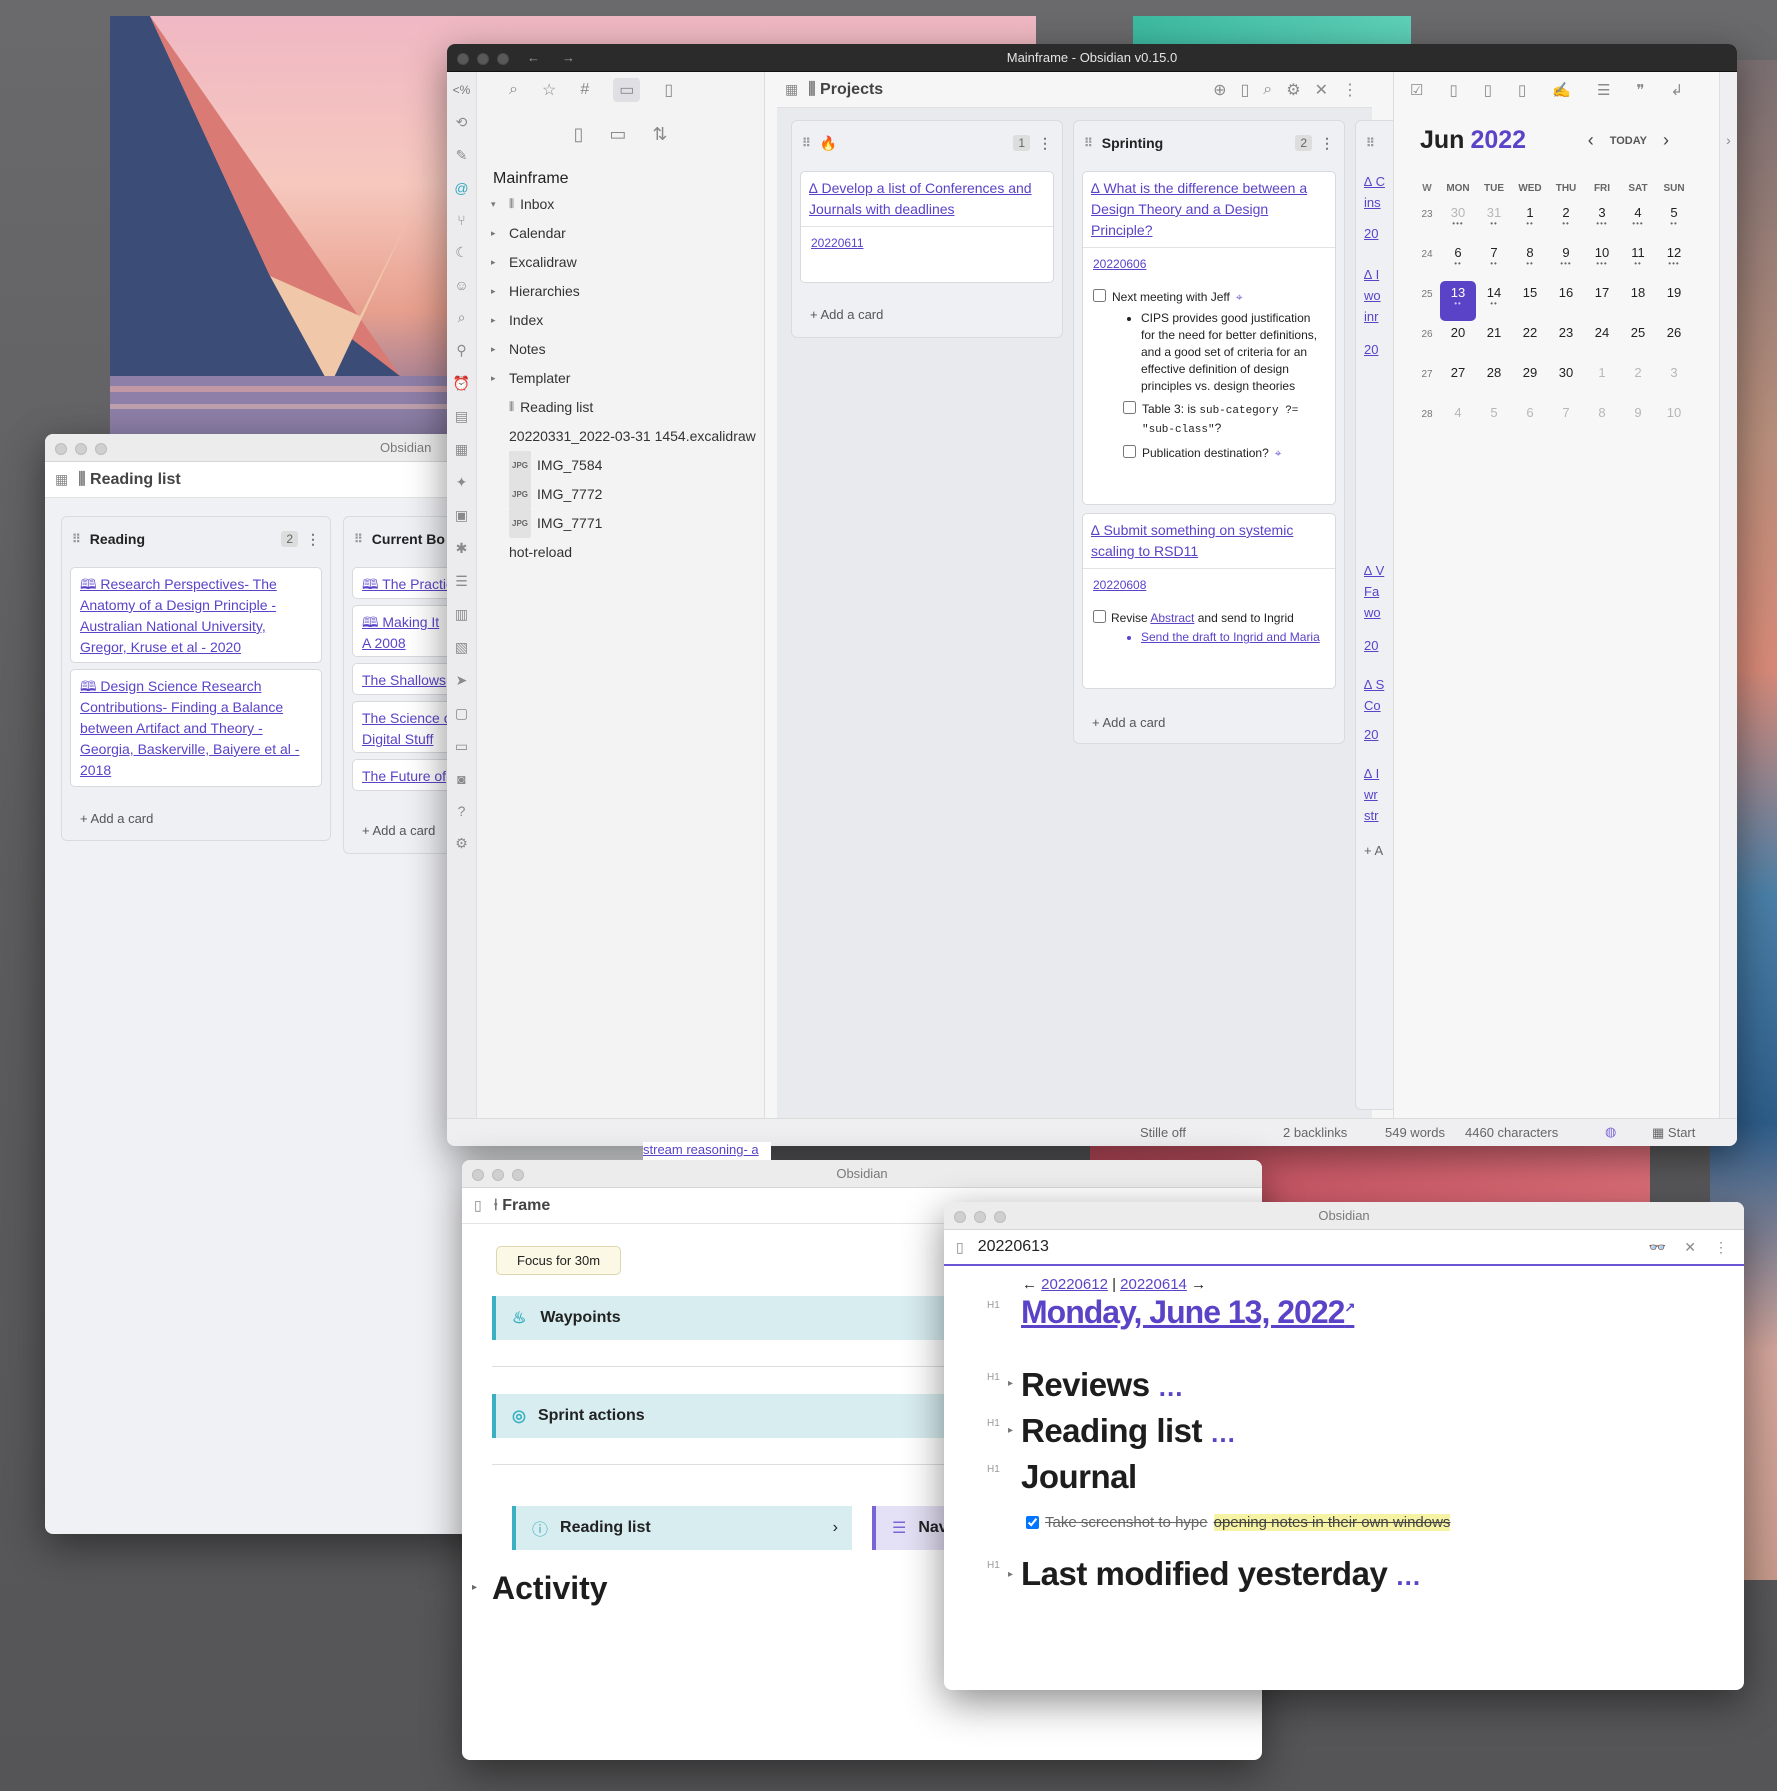 The image size is (1777, 1791). What do you see at coordinates (1074, 1284) in the screenshot?
I see `prev-day-link: 20220612` at bounding box center [1074, 1284].